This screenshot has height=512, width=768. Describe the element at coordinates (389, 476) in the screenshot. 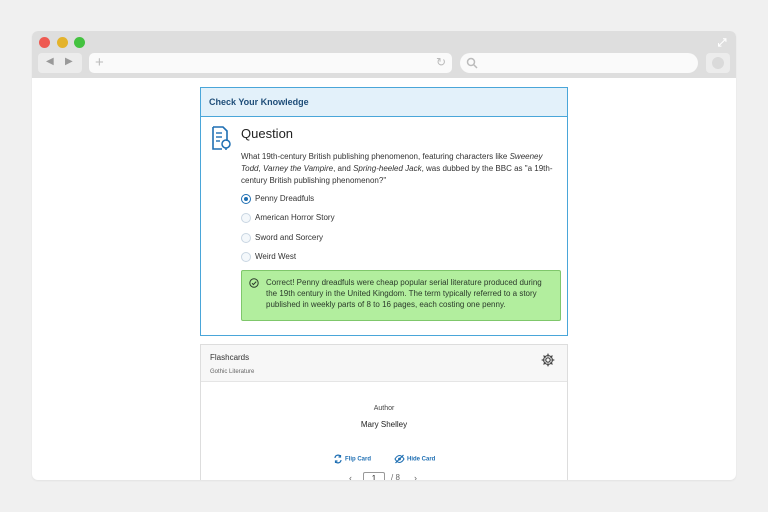

I see `card-pager: ‹ 1 / 8 ›` at that location.